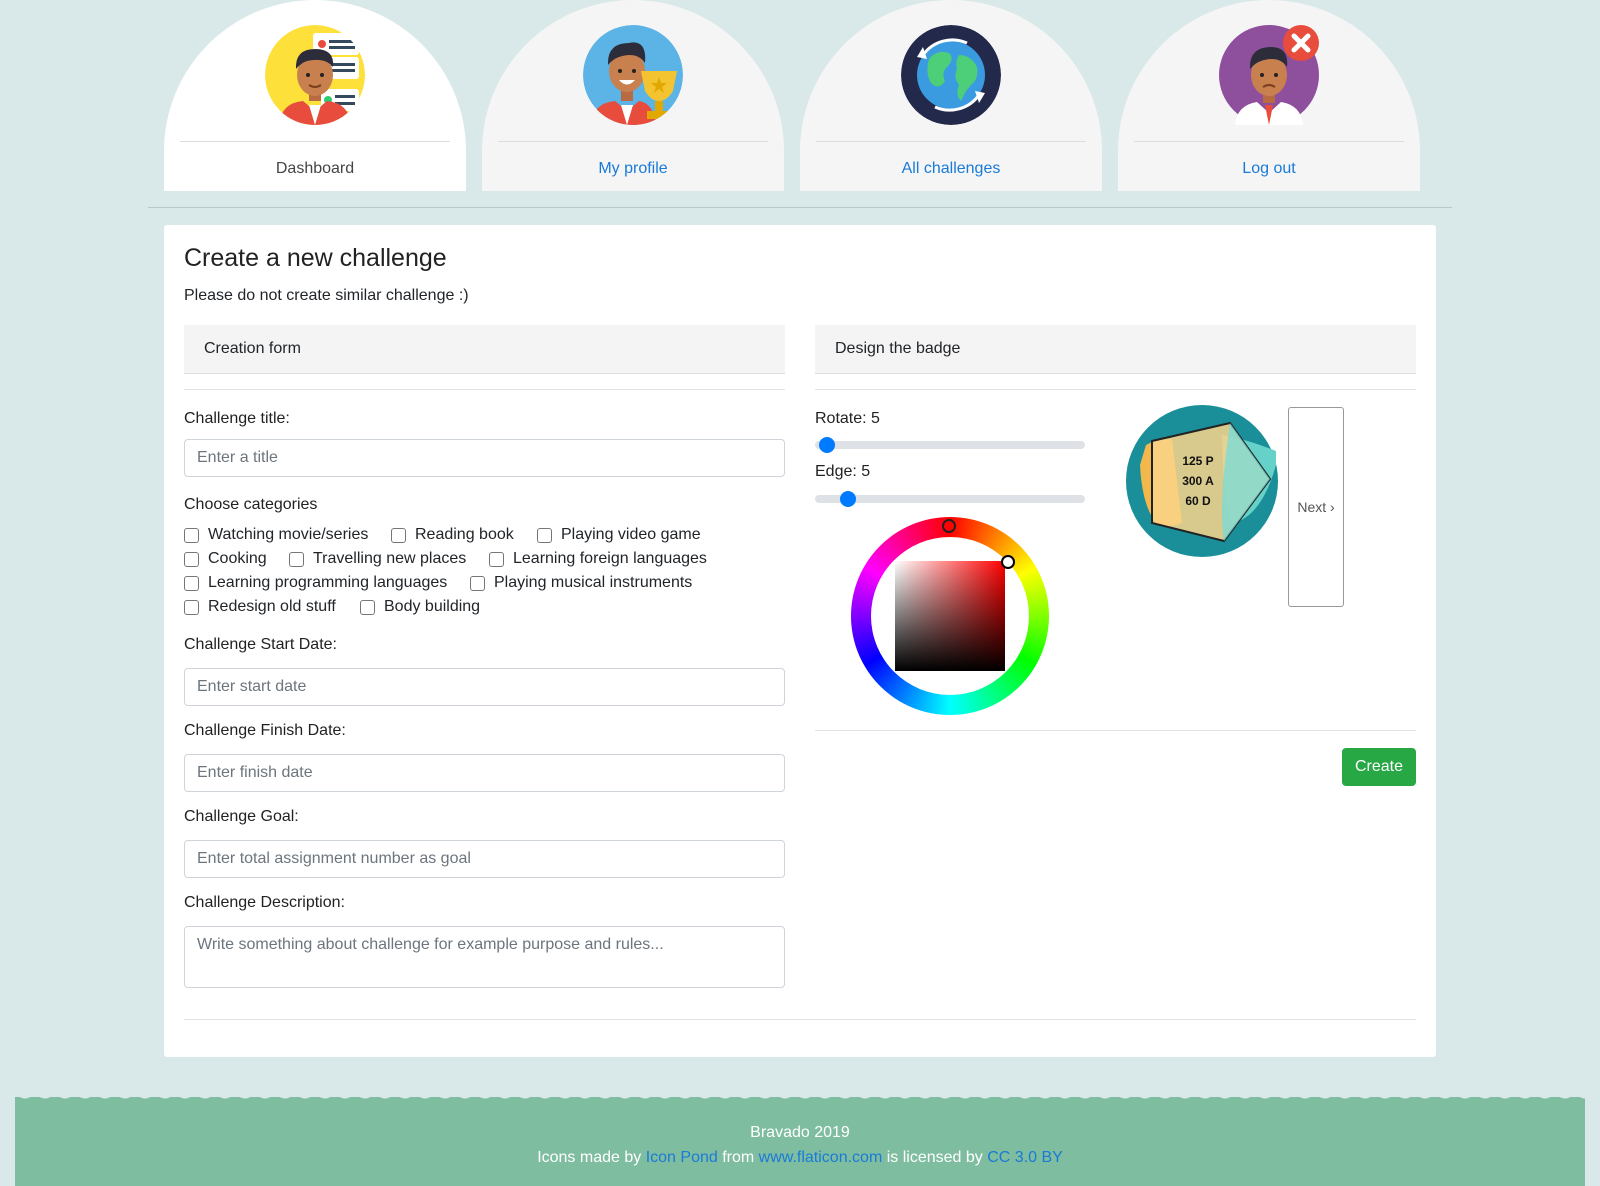 The image size is (1600, 1186). What do you see at coordinates (484, 389) in the screenshot?
I see `form-divider` at bounding box center [484, 389].